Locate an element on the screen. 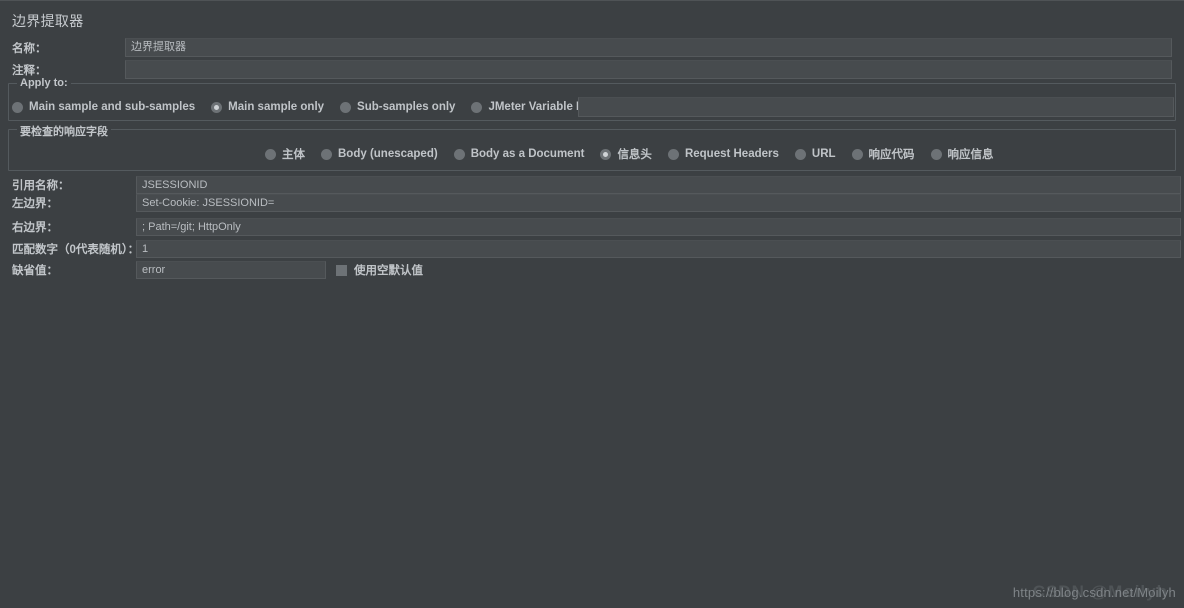  radio-label: Sub-samples only is located at coordinates (406, 107).